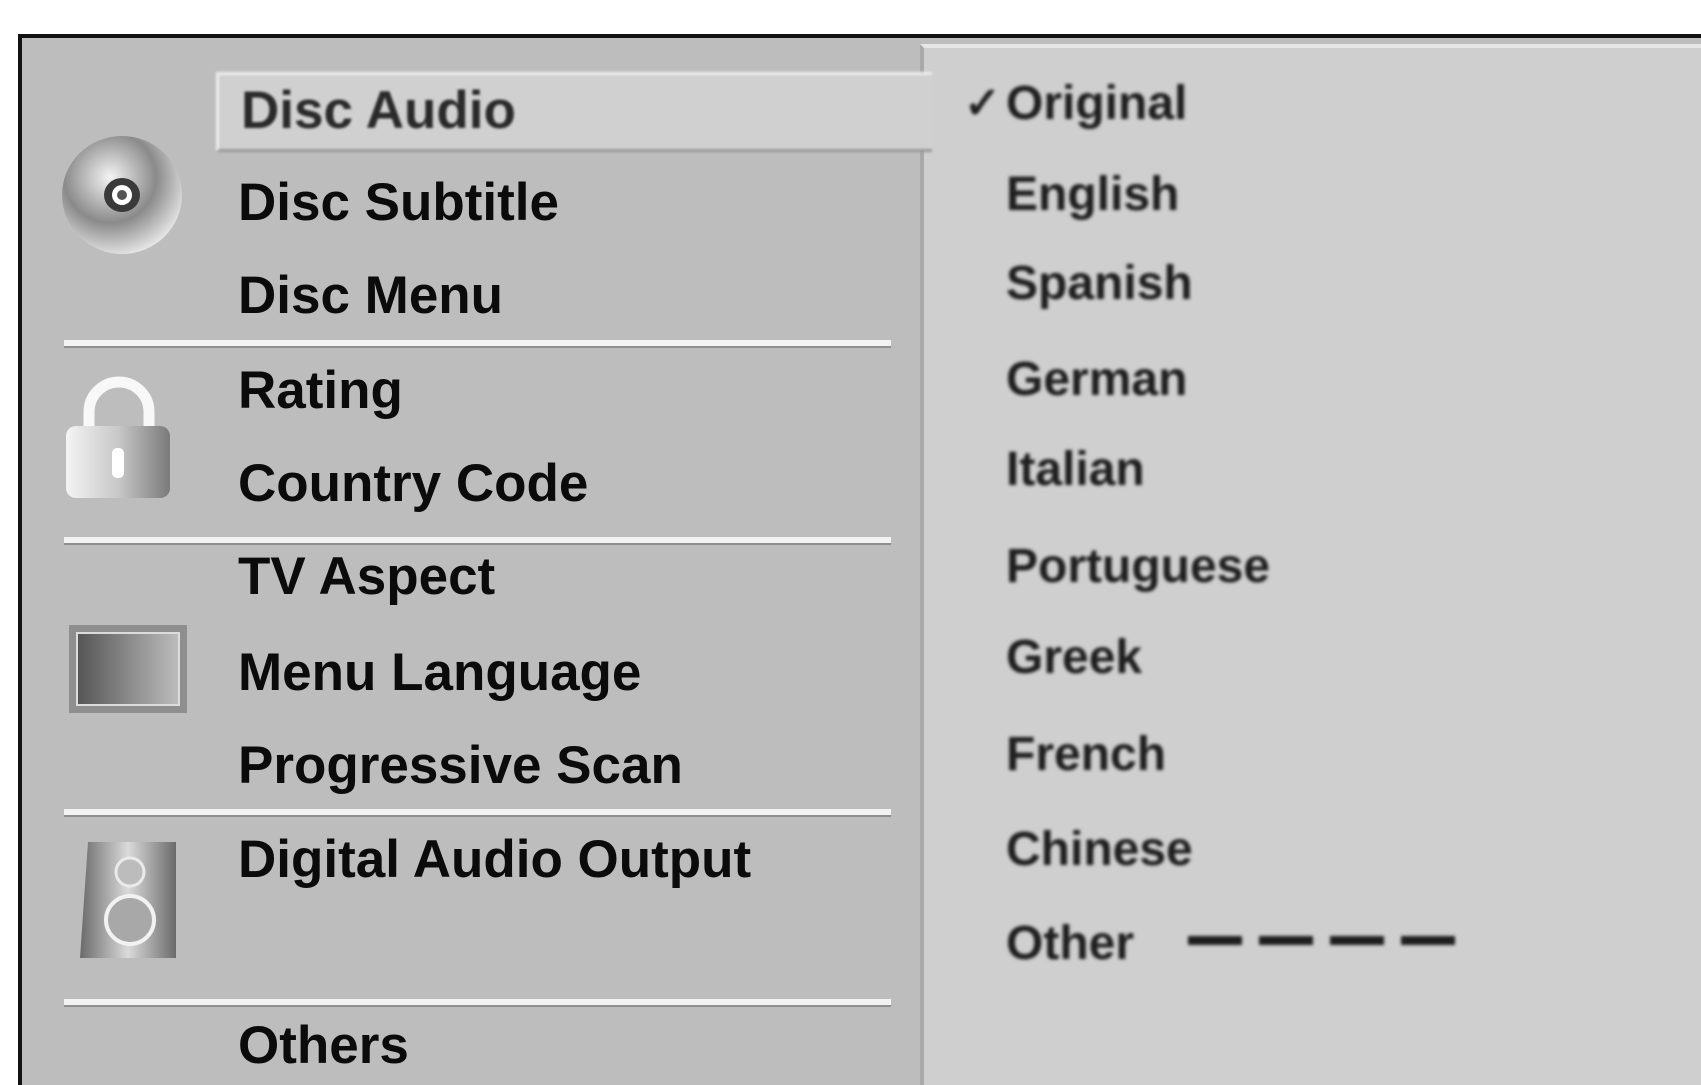 The height and width of the screenshot is (1085, 1701). I want to click on menu-item-disc-subtitle: Disc Subtitle, so click(398, 203).